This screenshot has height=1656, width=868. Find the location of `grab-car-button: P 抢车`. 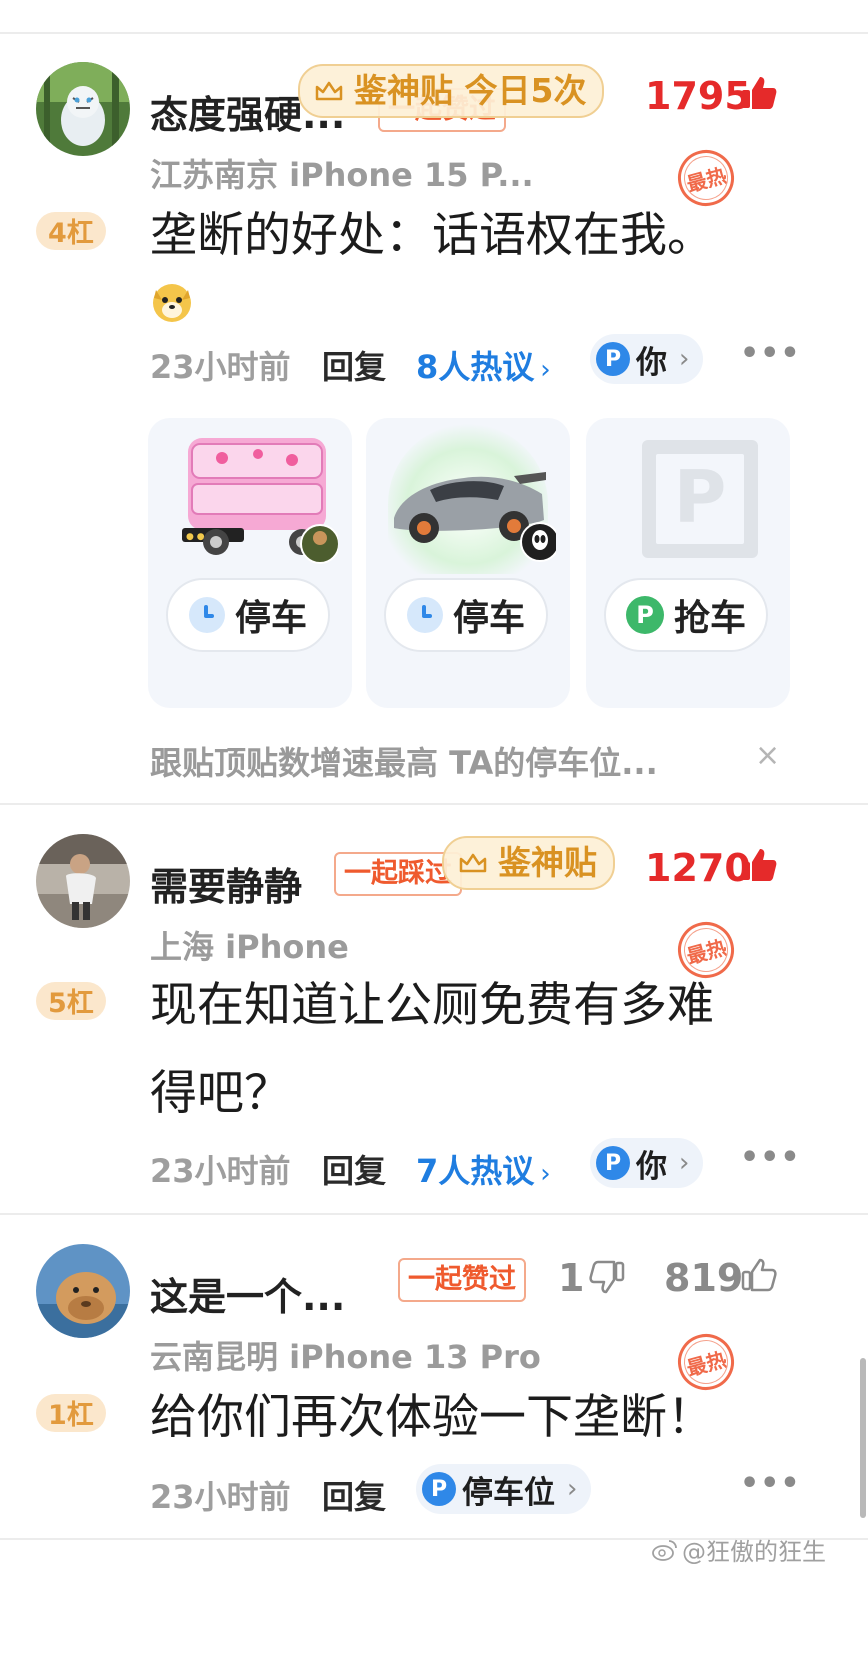

grab-car-button: P 抢车 is located at coordinates (686, 615).